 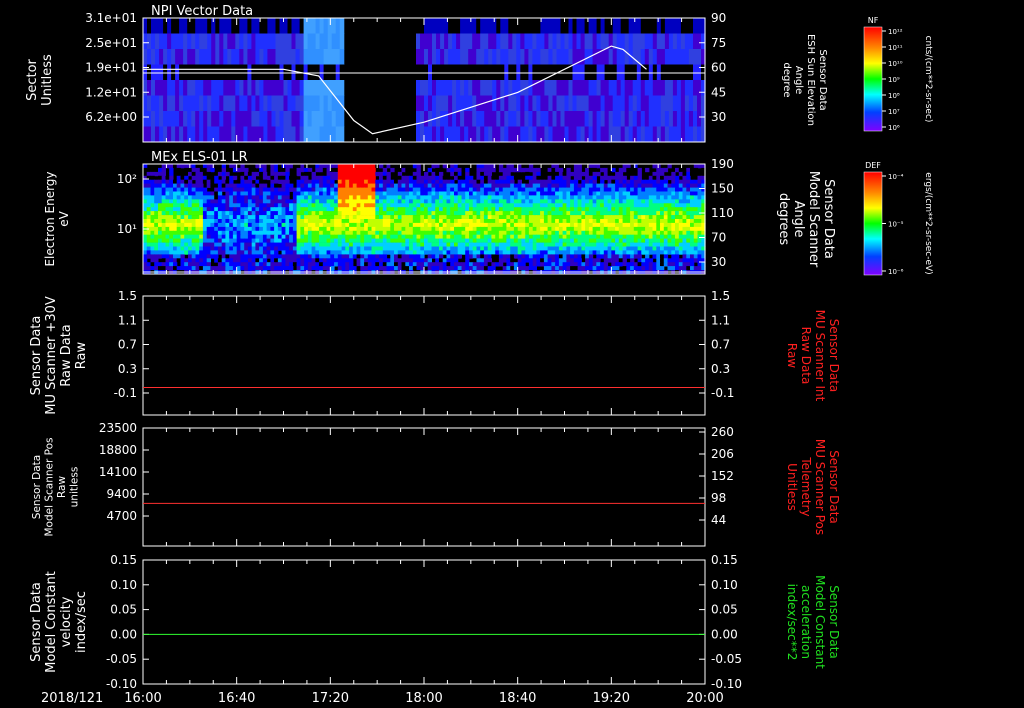 What do you see at coordinates (121, 516) in the screenshot?
I see `ytick-label: 4700` at bounding box center [121, 516].